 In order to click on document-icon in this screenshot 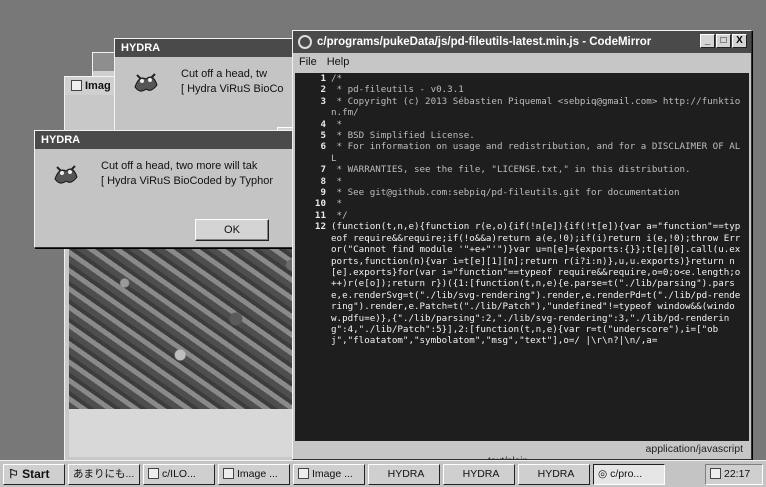, I will do `click(153, 473)`.